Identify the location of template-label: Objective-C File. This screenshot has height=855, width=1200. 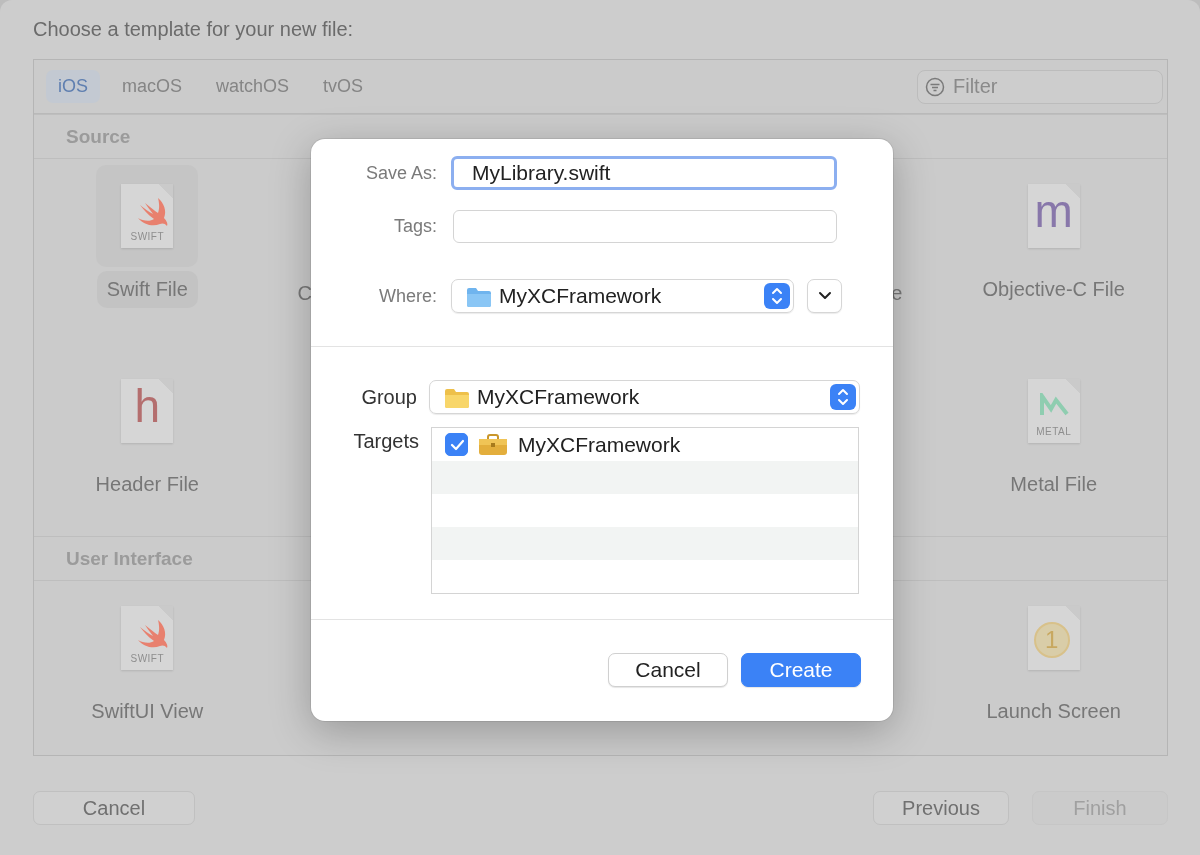
(1053, 289).